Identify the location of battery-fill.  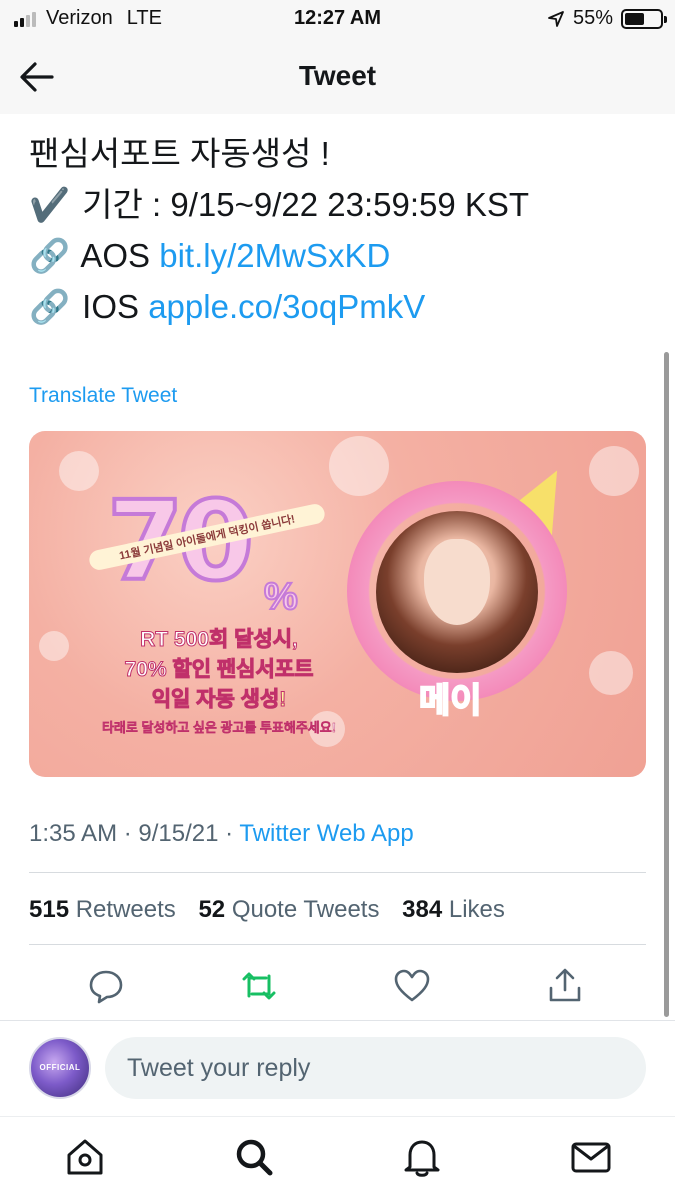
(634, 18).